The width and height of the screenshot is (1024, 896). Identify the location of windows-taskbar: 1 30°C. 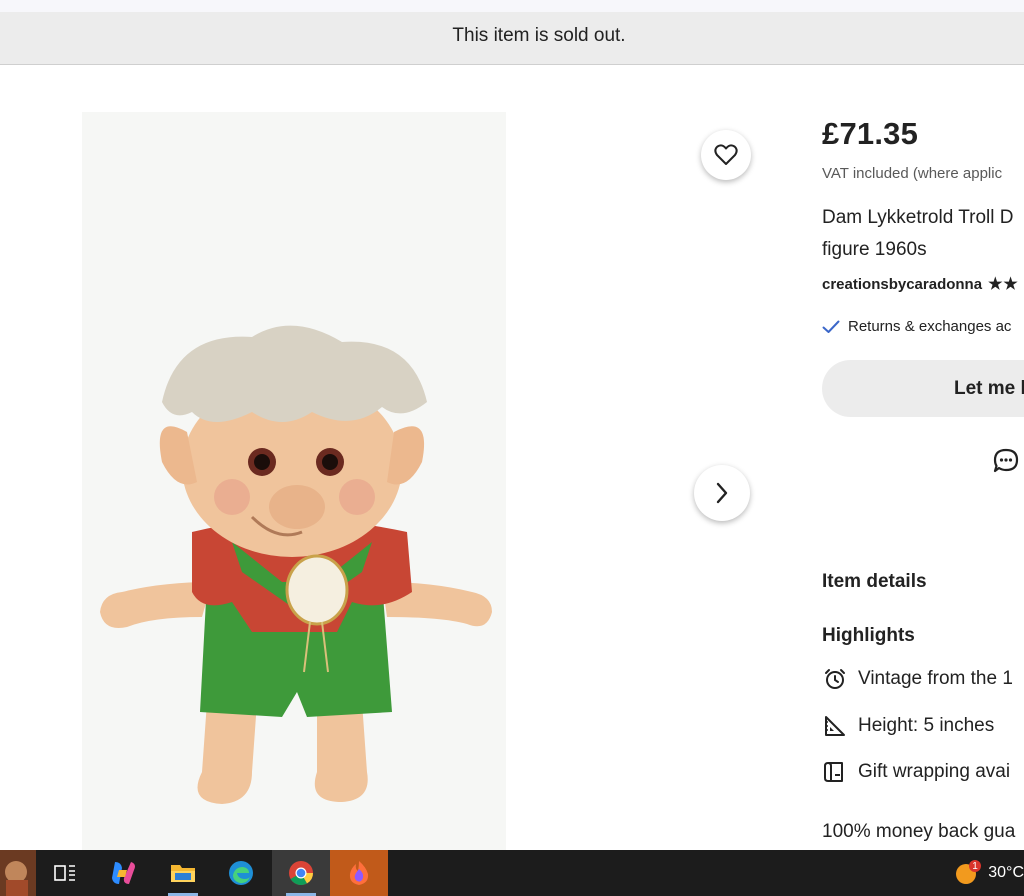
(512, 873).